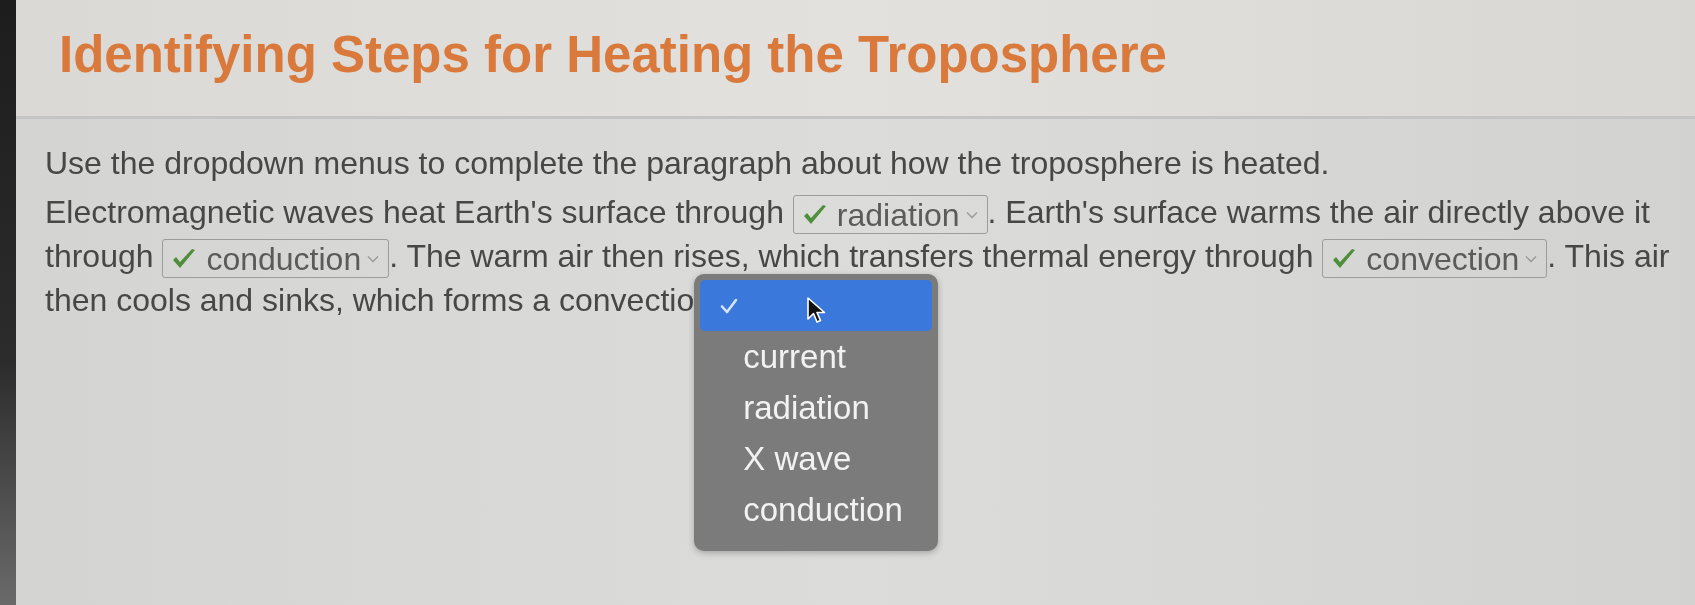 This screenshot has width=1695, height=605. I want to click on checkmark-icon, so click(729, 305).